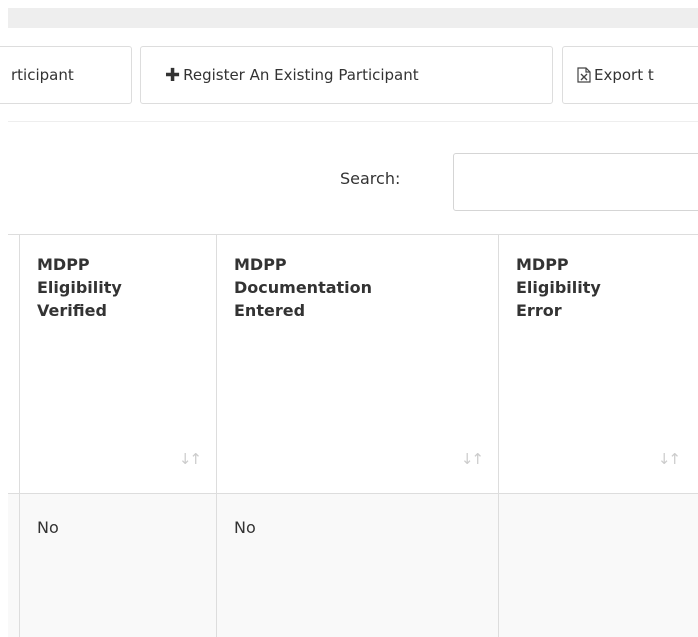 This screenshot has width=698, height=637. I want to click on table-cell-eligibility-error, so click(598, 565).